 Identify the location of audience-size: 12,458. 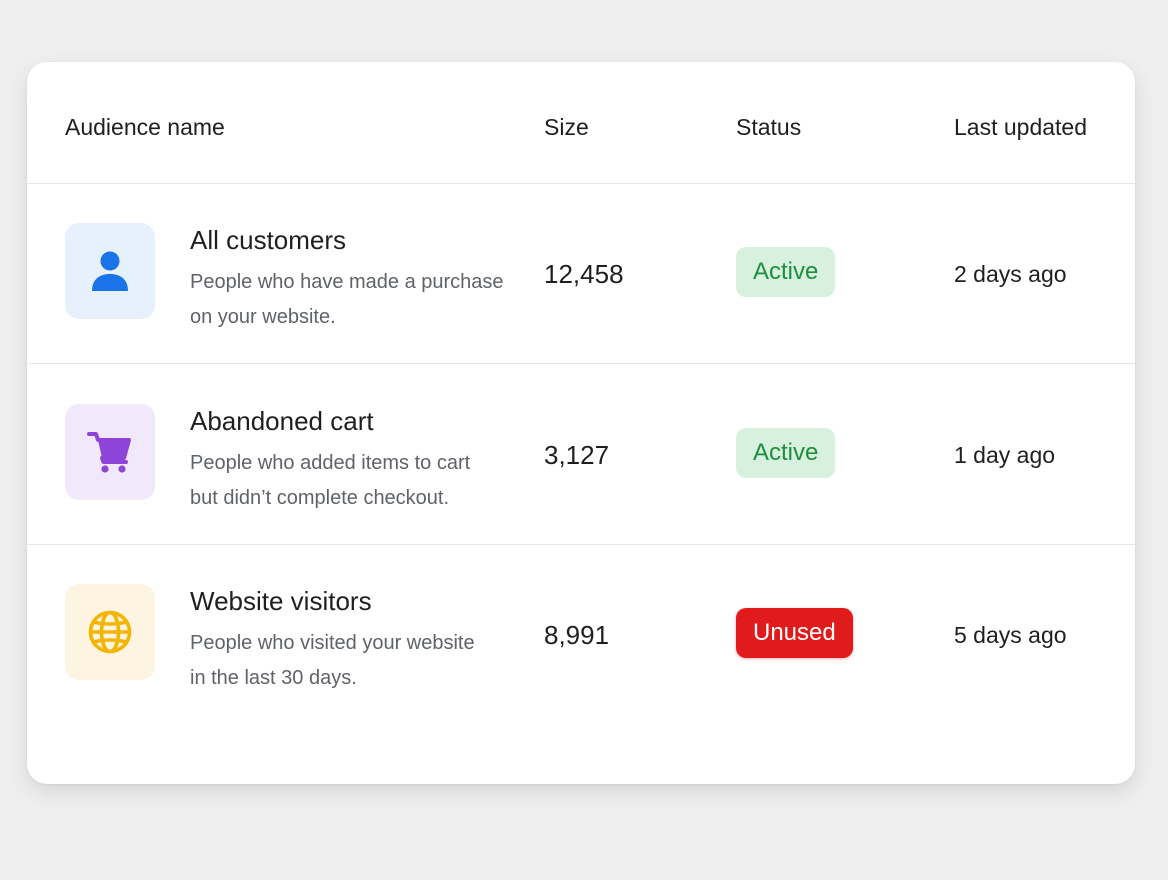
(584, 274).